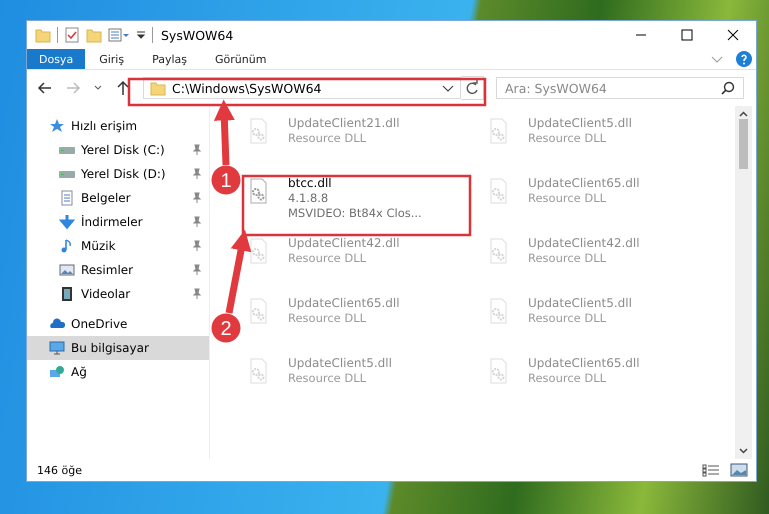 The height and width of the screenshot is (514, 769). I want to click on down-icon, so click(67, 222).